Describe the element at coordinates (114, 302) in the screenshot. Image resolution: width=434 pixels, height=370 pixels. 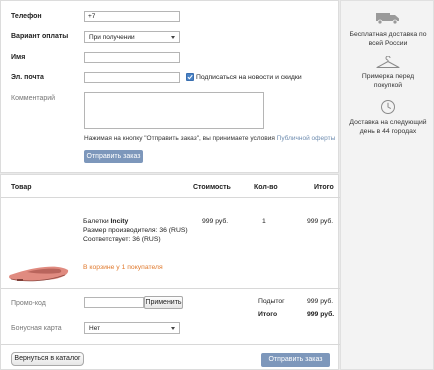
I see `promo-code-input` at that location.